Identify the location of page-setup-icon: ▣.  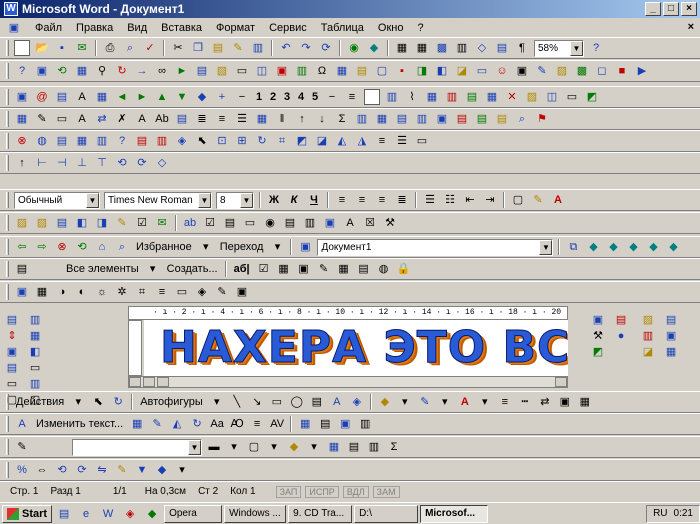
(42, 71).